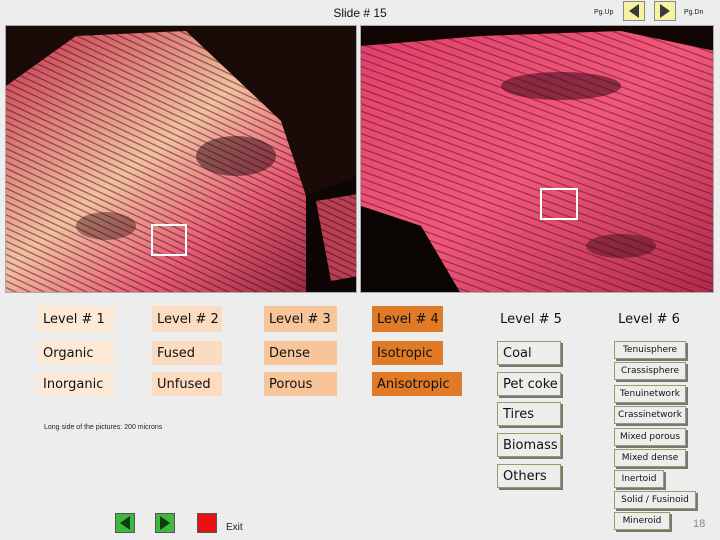 The width and height of the screenshot is (720, 540). Describe the element at coordinates (650, 350) in the screenshot. I see `level6-item-tenuisphere: Tenuisphere` at that location.